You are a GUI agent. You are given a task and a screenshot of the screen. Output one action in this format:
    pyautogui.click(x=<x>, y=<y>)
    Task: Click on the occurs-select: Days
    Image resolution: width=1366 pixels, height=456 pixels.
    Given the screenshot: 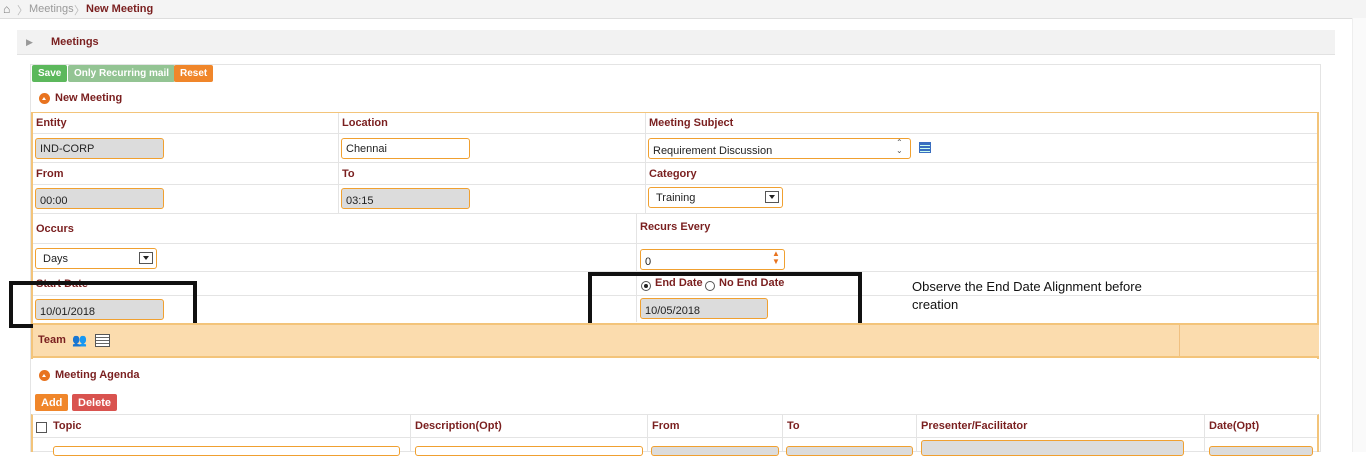 What is the action you would take?
    pyautogui.click(x=96, y=258)
    